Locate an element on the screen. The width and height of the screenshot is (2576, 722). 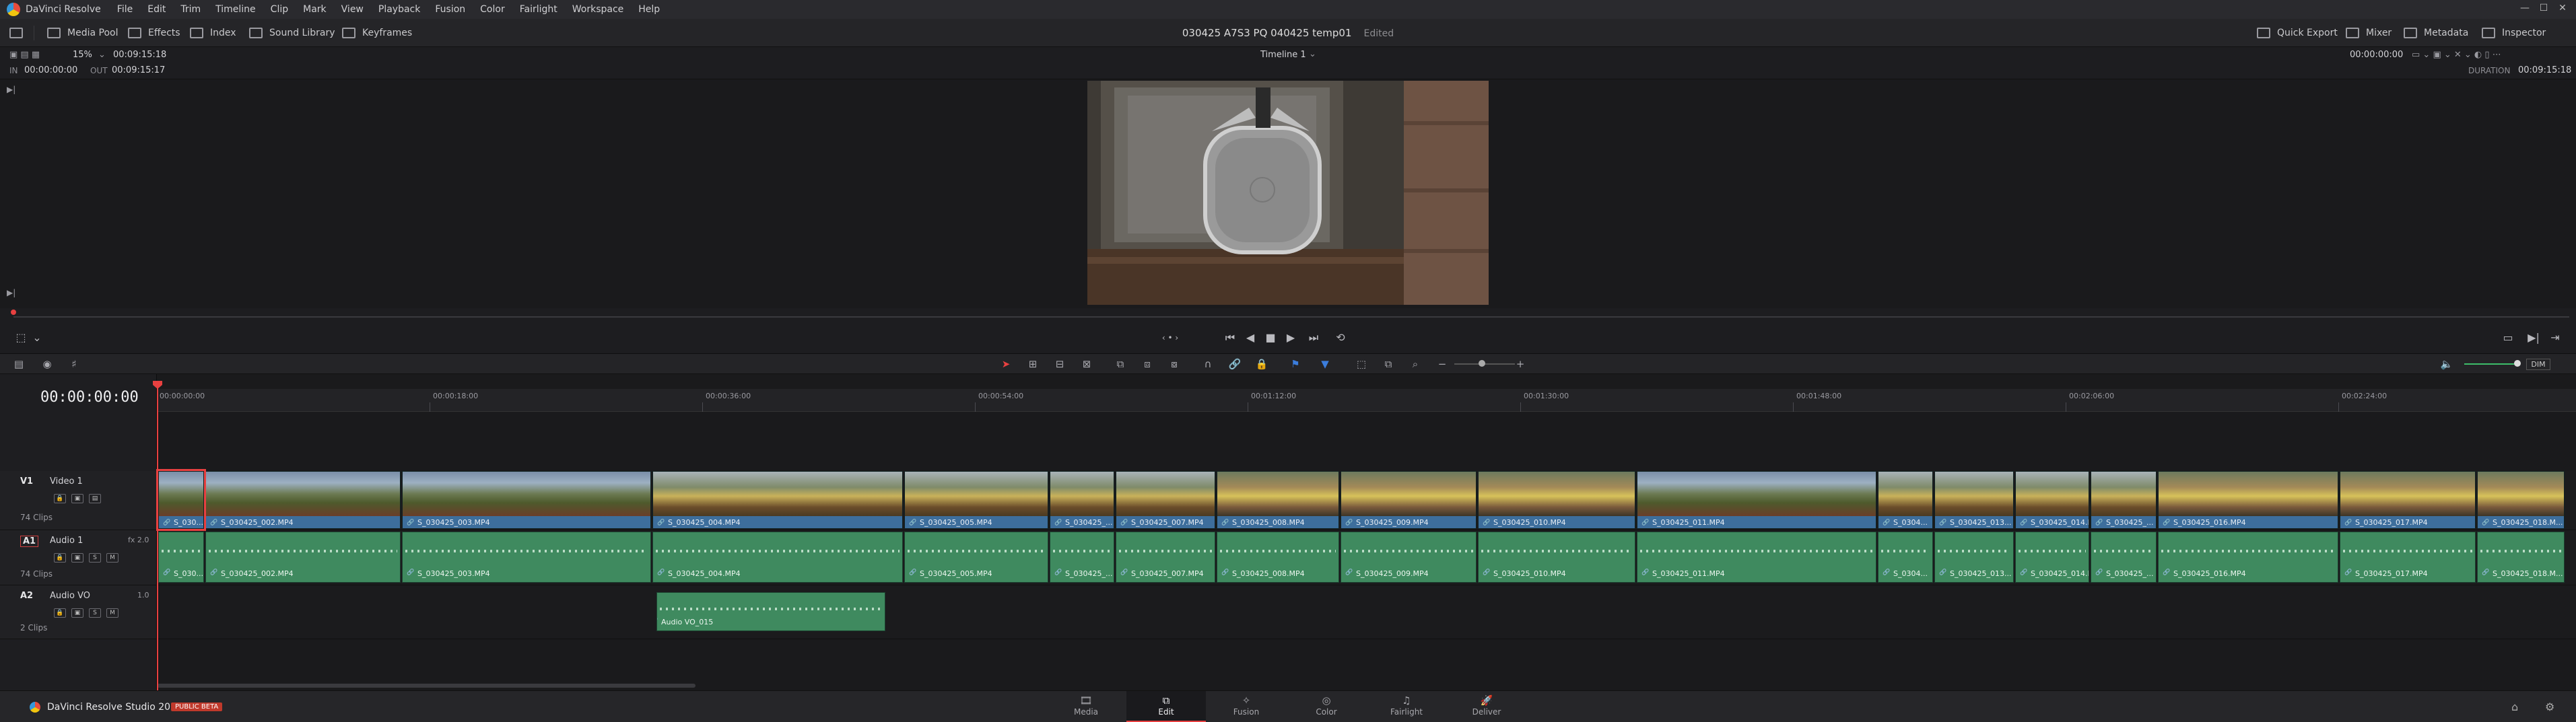
page-tab-color: ◎ Color is located at coordinates (1326, 706).